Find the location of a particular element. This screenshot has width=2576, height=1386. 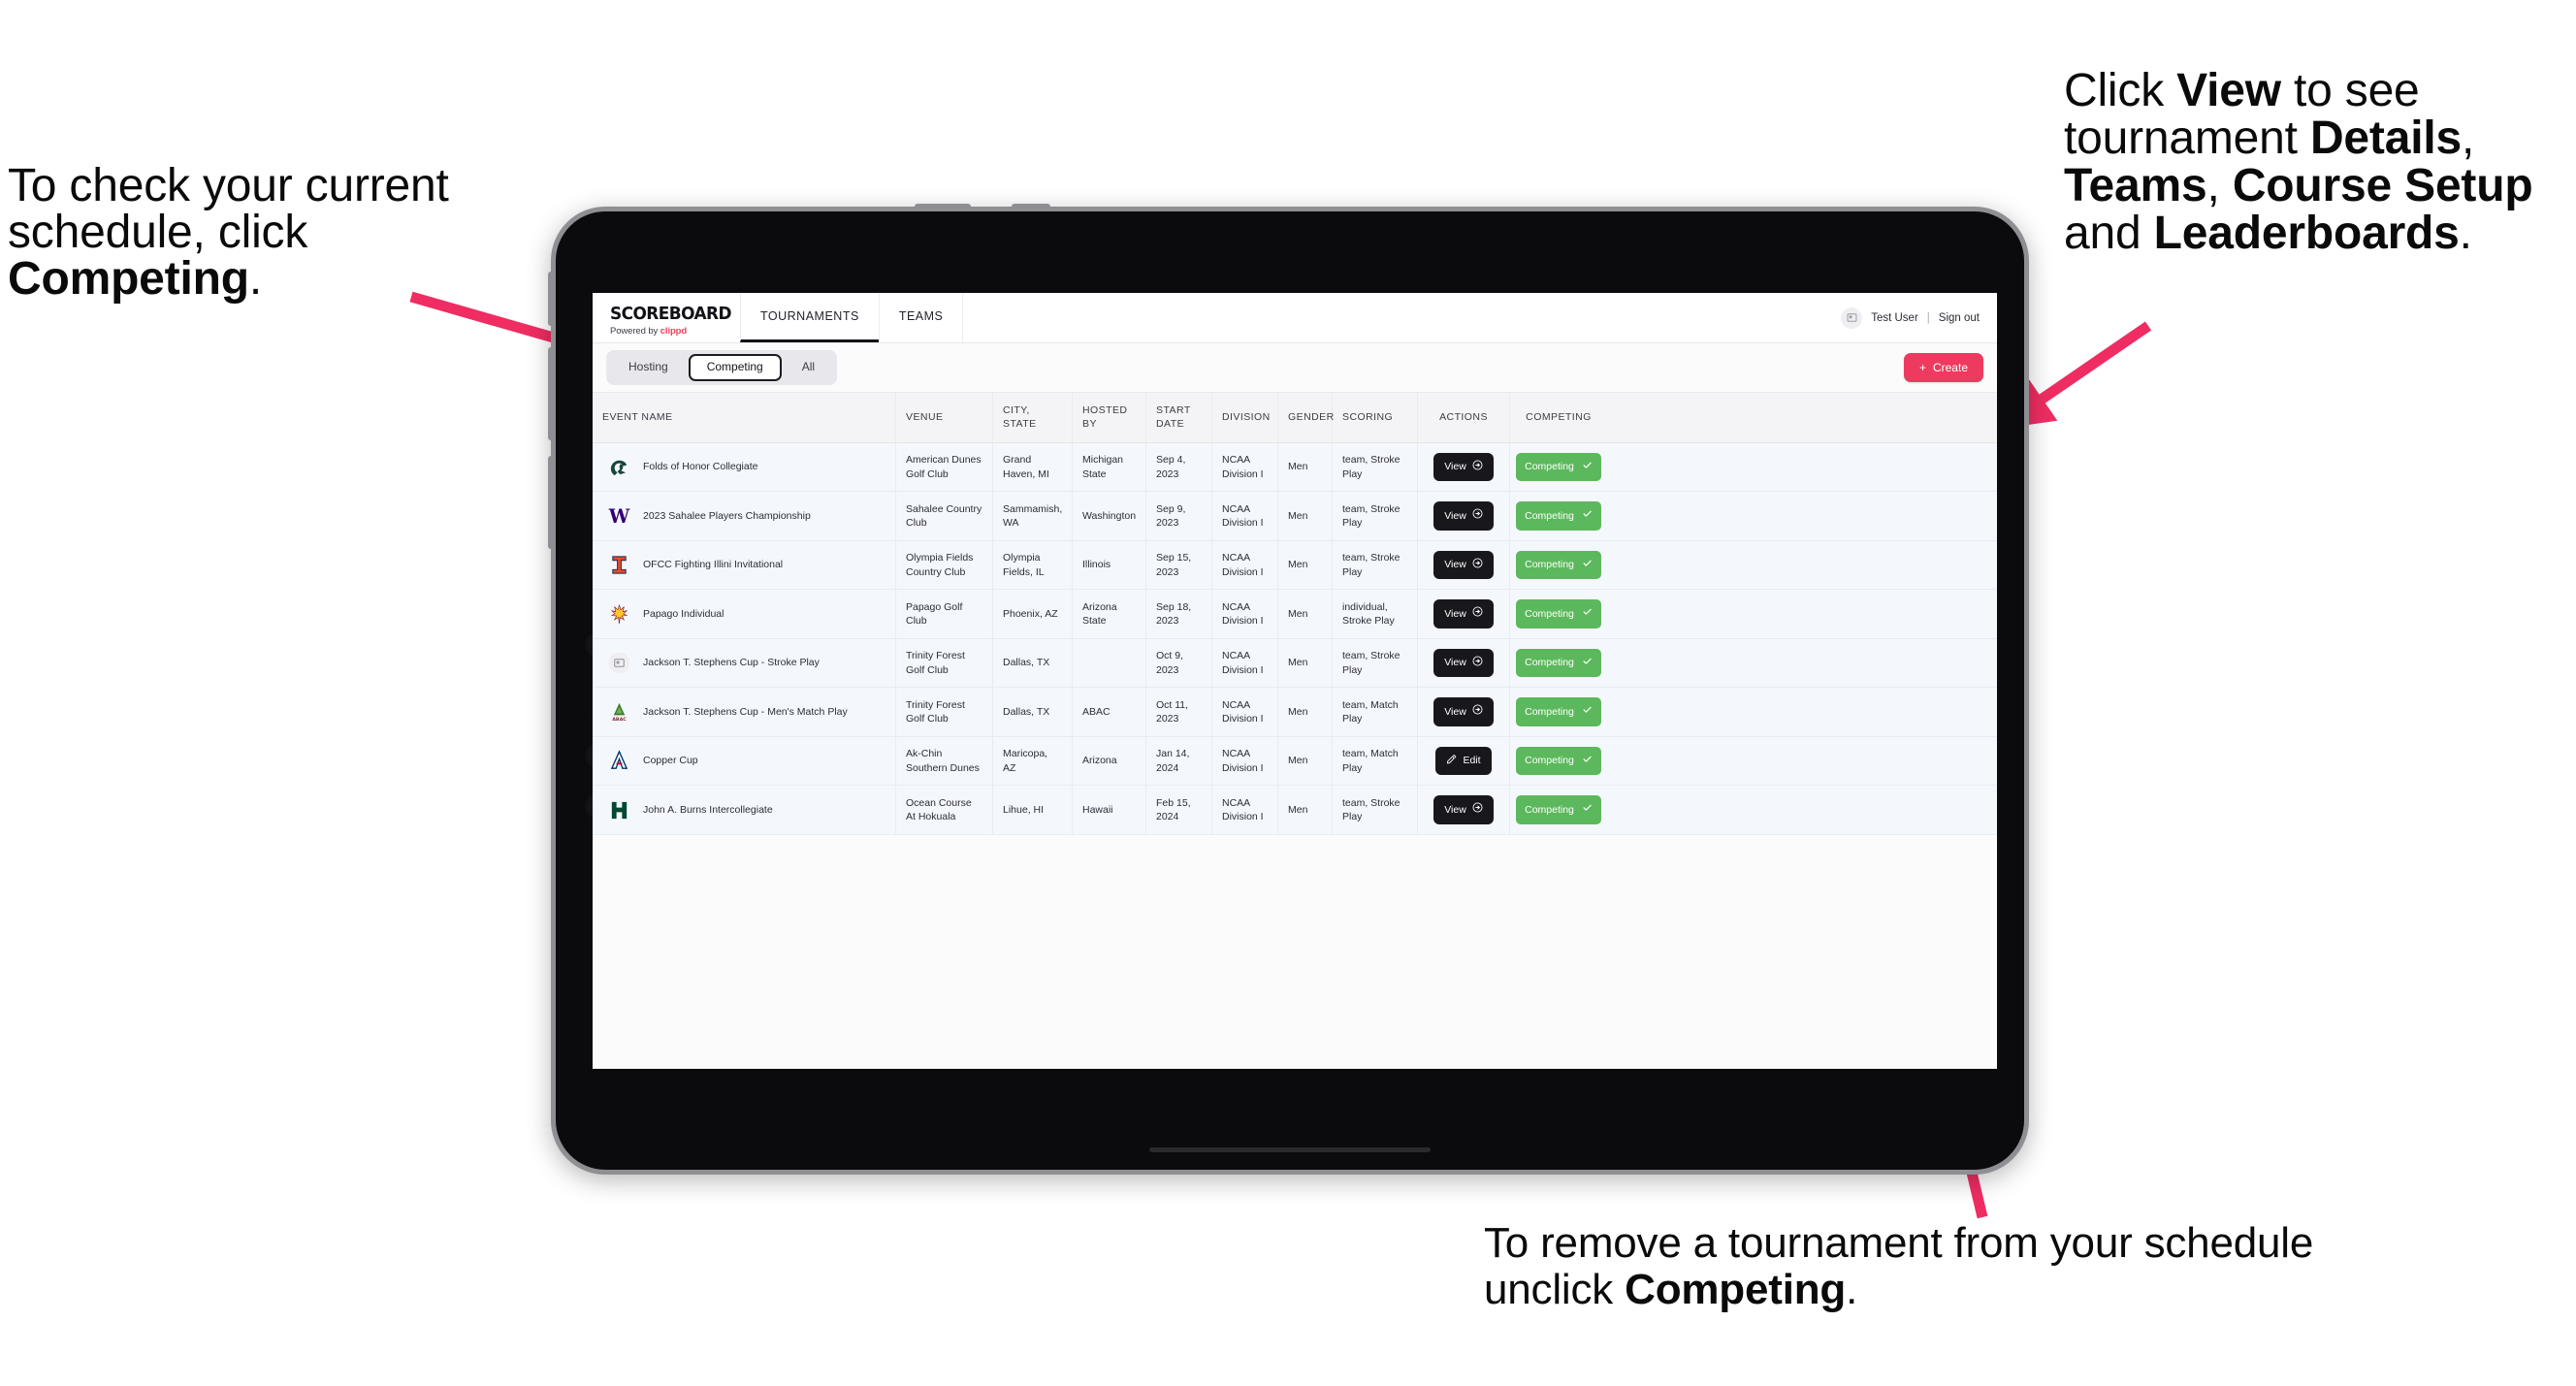

cell-start-date: Jan 14, 2024 is located at coordinates (1179, 761).